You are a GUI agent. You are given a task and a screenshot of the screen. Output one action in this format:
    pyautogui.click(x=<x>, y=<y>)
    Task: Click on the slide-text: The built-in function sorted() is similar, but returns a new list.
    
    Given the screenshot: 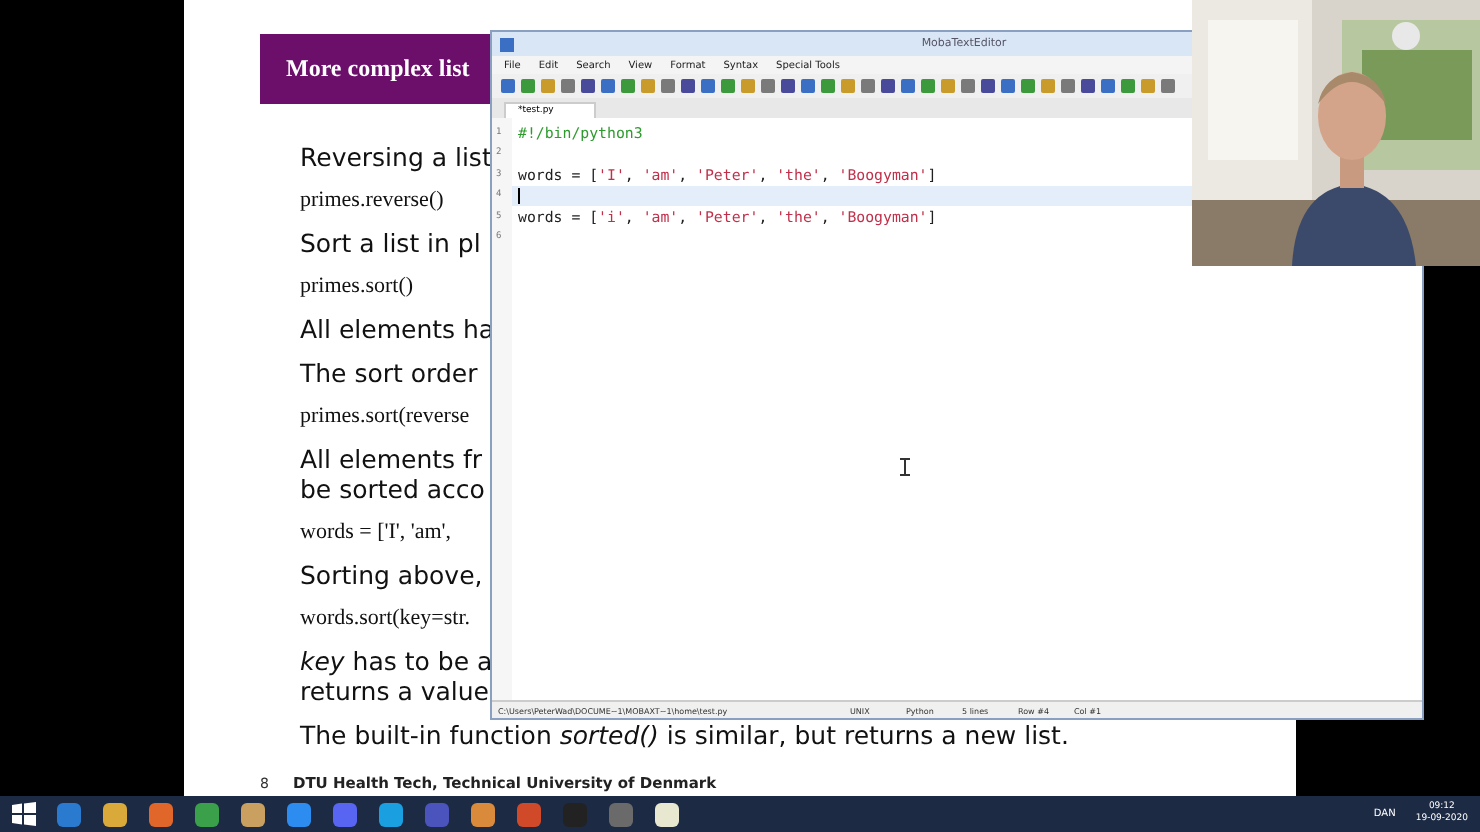 What is the action you would take?
    pyautogui.click(x=684, y=735)
    